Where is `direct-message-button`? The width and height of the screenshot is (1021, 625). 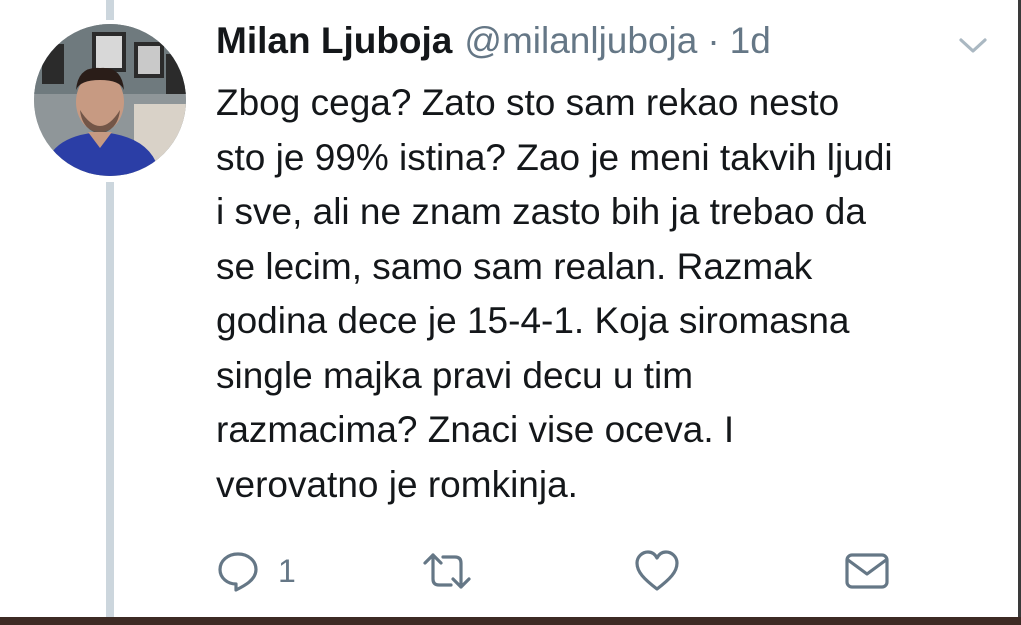 direct-message-button is located at coordinates (867, 571).